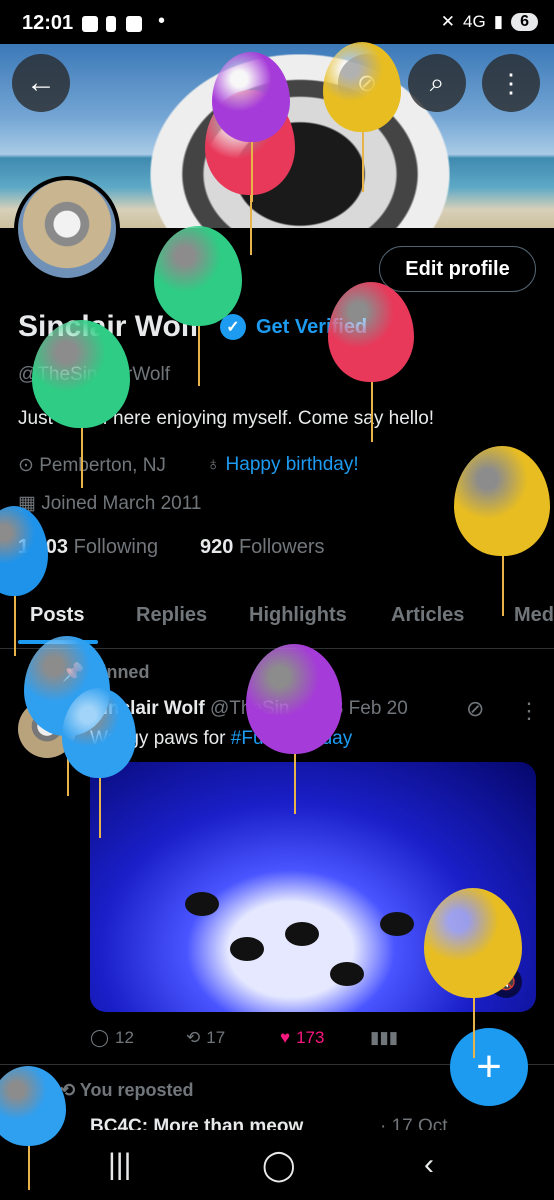 This screenshot has width=554, height=1200. I want to click on plus-icon: +, so click(489, 1066).